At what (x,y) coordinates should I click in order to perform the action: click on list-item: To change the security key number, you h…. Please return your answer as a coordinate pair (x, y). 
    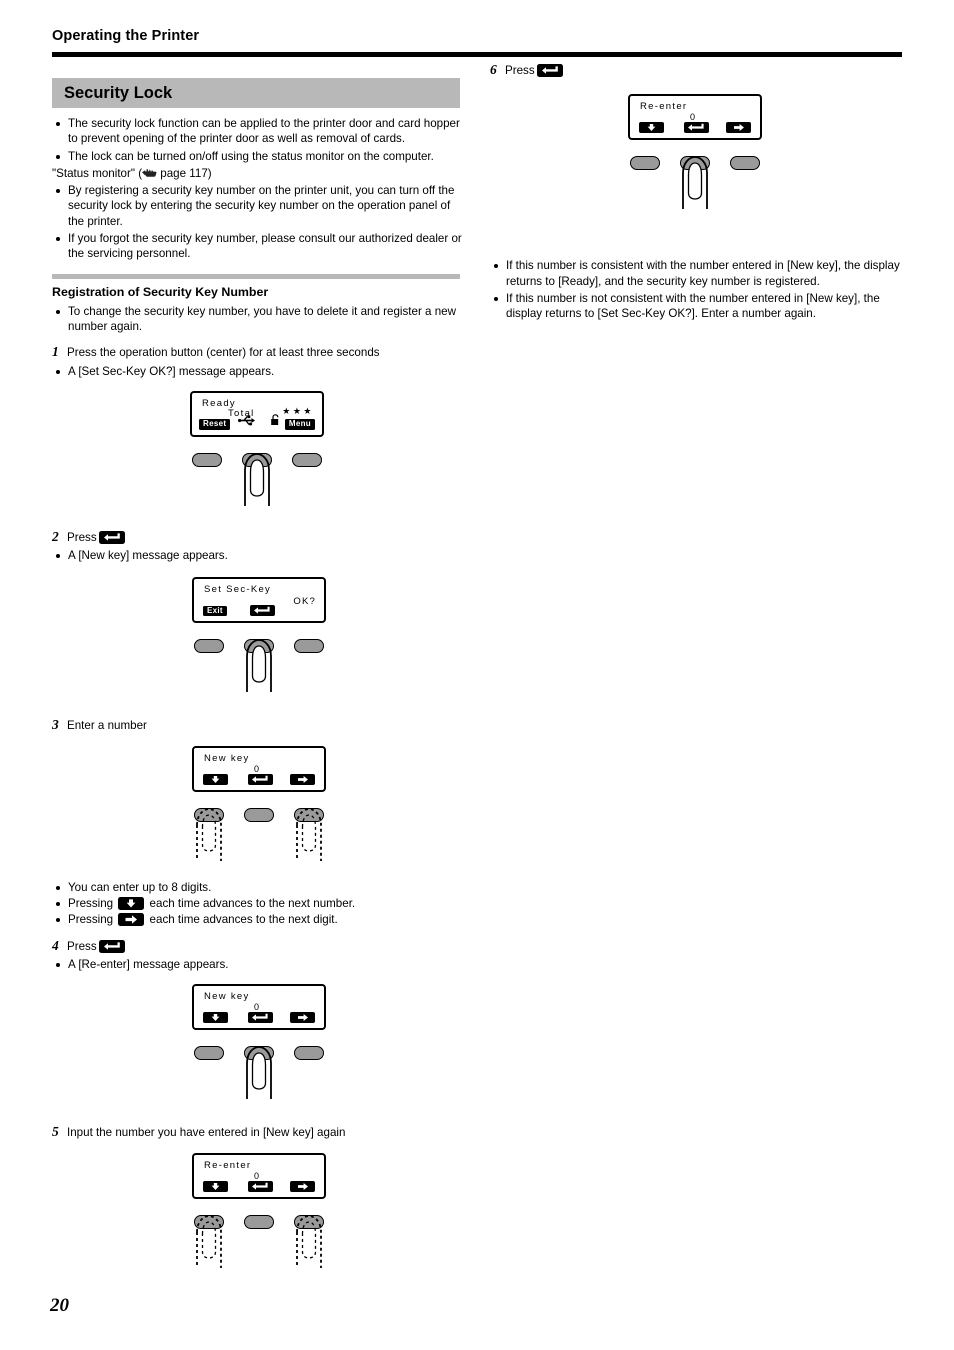
    Looking at the image, I should click on (257, 319).